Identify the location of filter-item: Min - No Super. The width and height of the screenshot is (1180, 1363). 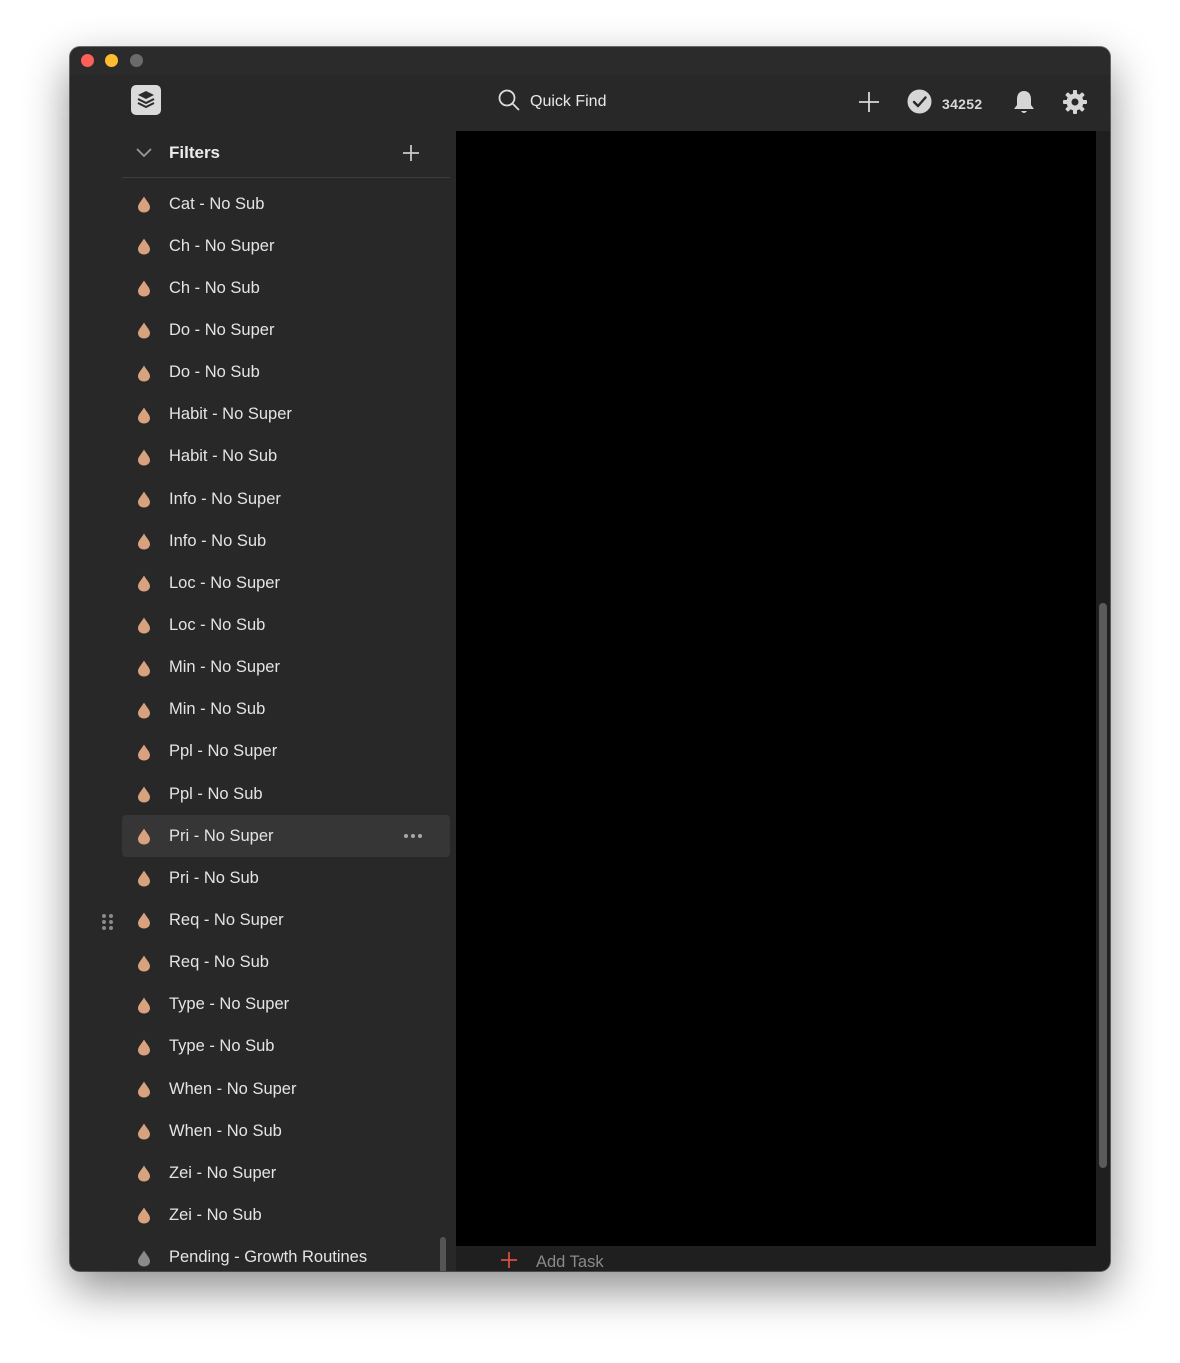
(286, 668).